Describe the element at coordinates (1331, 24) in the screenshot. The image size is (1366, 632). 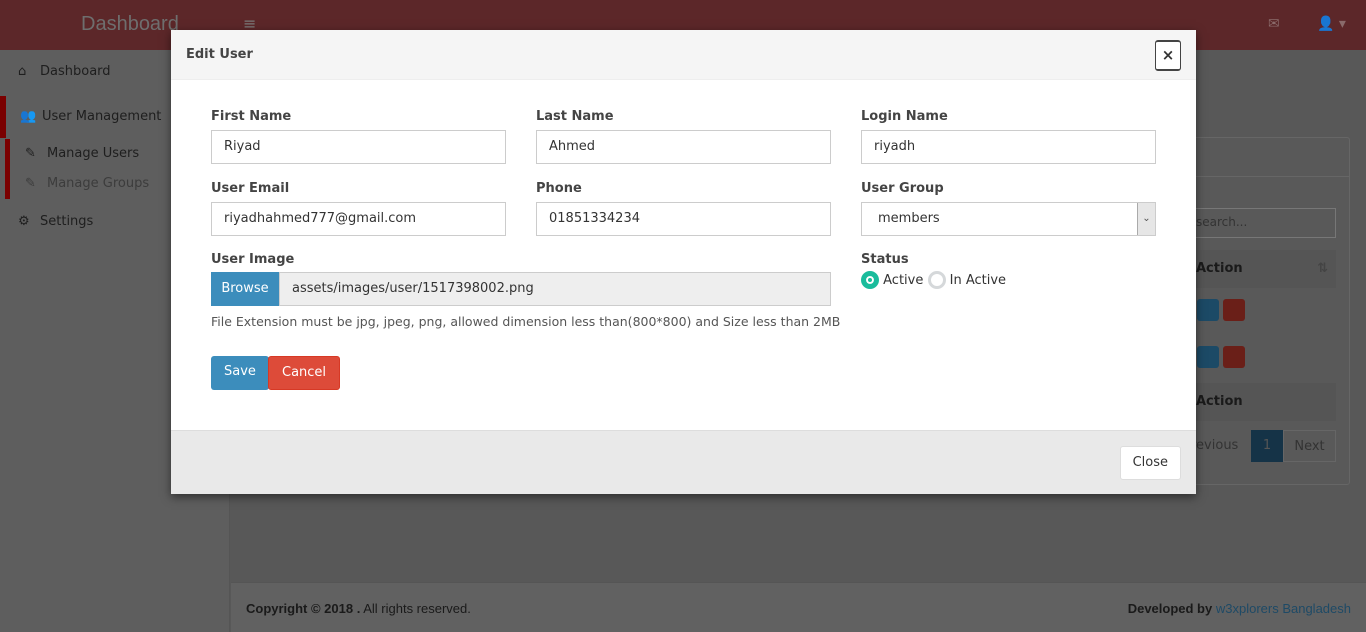
I see `user-icon: 👤 ▾` at that location.